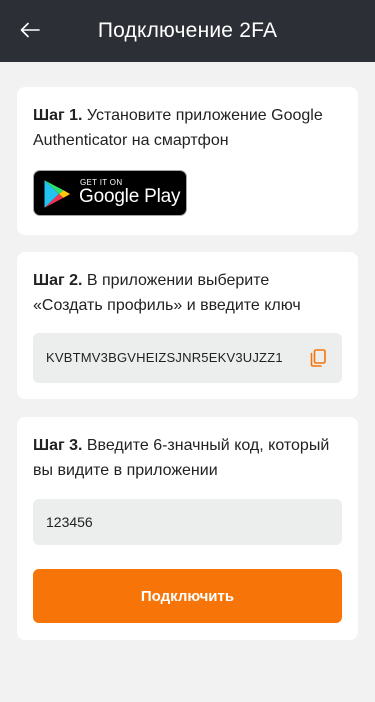 The height and width of the screenshot is (702, 375). I want to click on code-input, so click(187, 522).